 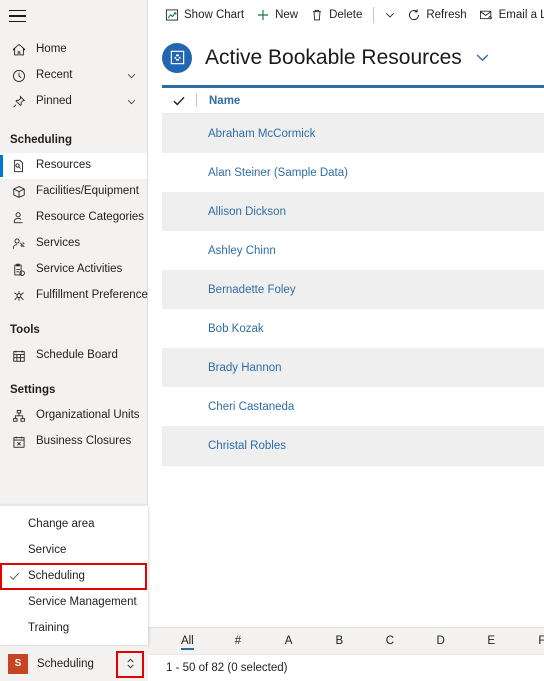 I want to click on column-header-name: Name, so click(x=225, y=100).